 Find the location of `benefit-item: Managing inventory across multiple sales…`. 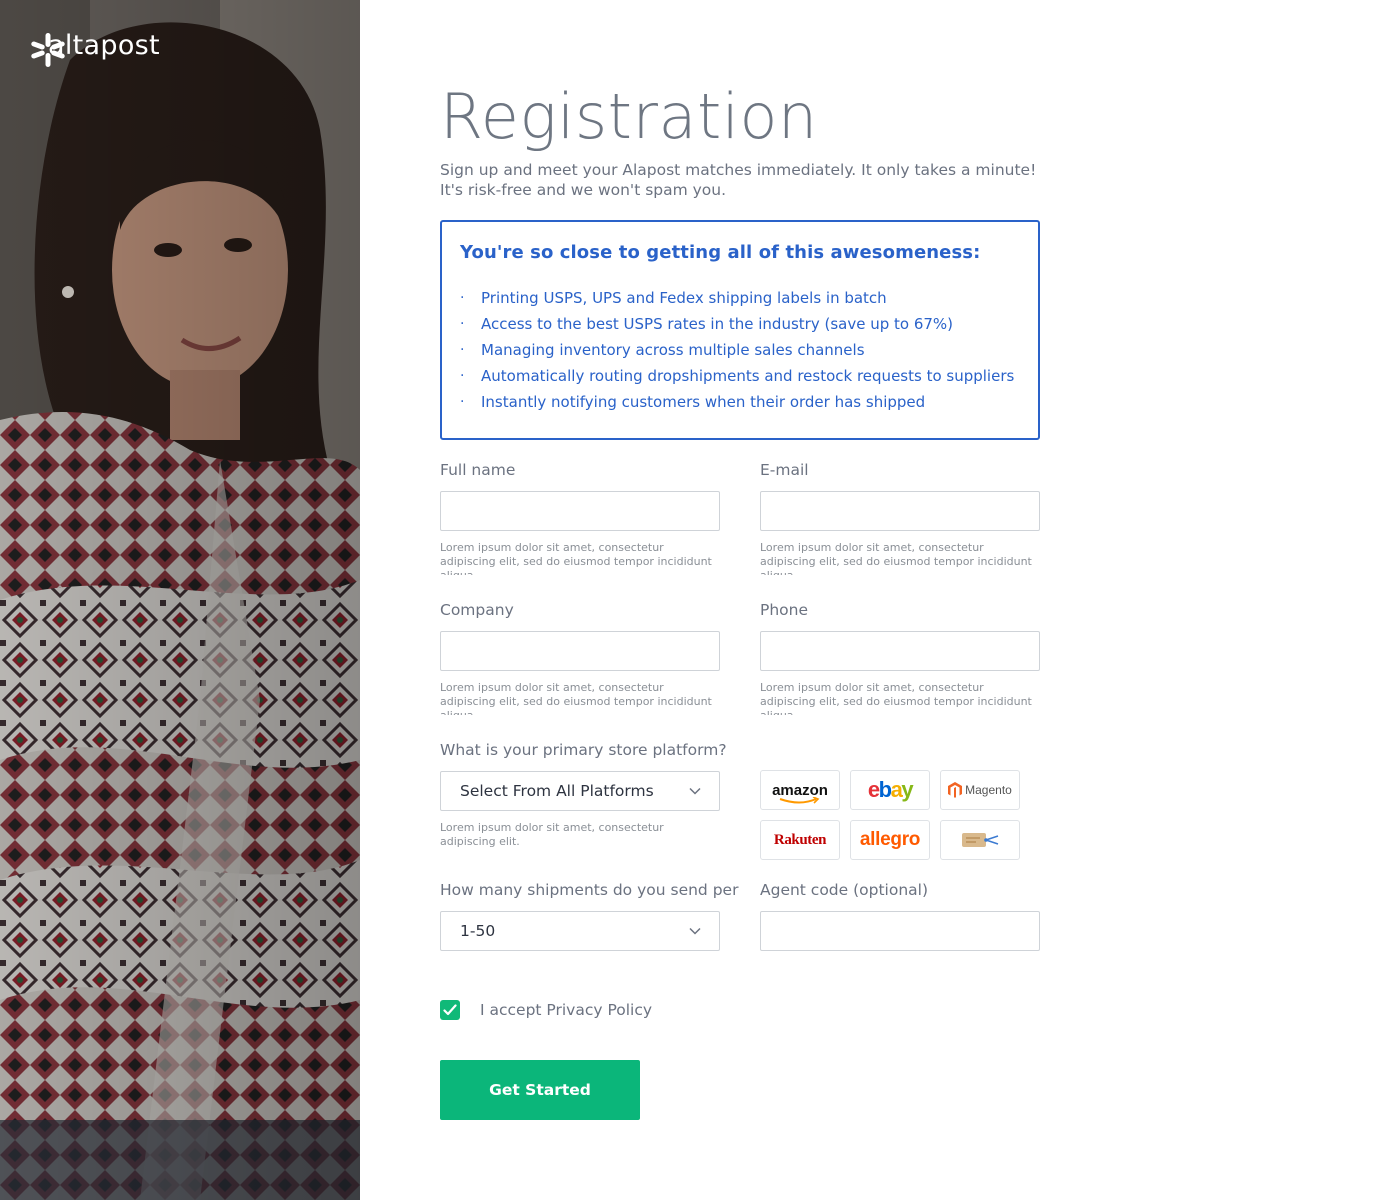

benefit-item: Managing inventory across multiple sales… is located at coordinates (740, 350).